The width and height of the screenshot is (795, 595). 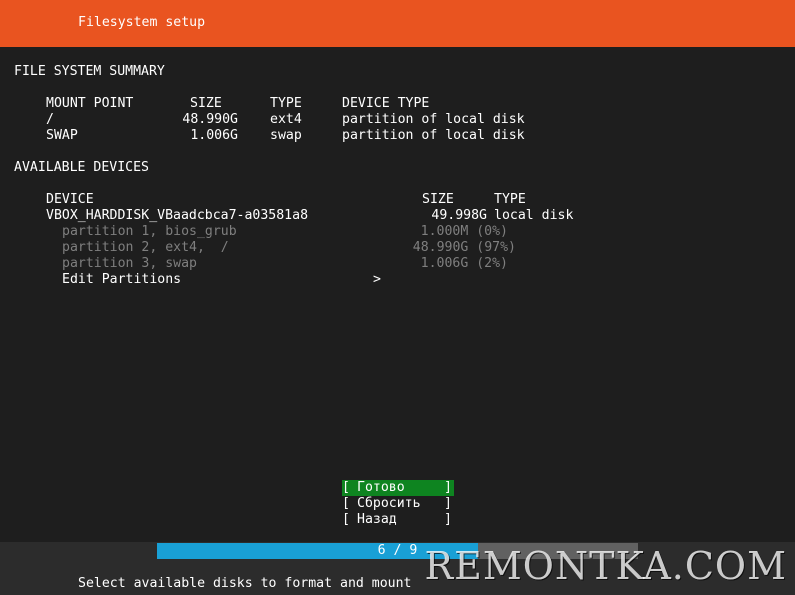 What do you see at coordinates (145, 247) in the screenshot?
I see `partition-name: partition 2, ext4, /` at bounding box center [145, 247].